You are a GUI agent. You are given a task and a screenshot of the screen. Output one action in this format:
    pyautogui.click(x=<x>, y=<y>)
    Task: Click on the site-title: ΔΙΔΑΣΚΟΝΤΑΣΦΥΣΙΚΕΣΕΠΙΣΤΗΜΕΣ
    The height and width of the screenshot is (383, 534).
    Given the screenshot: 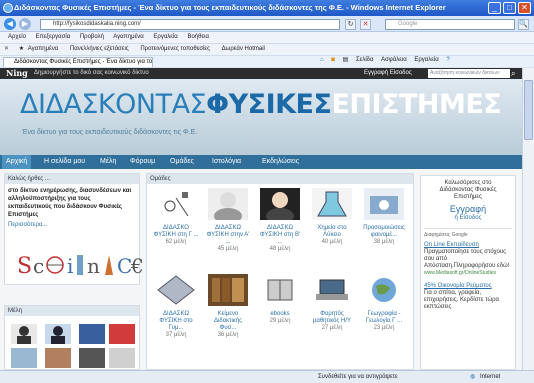 What is the action you would take?
    pyautogui.click(x=261, y=104)
    